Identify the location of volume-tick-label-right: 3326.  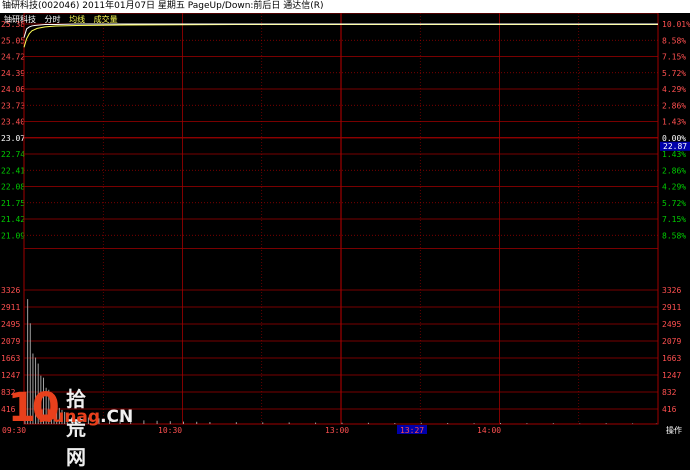
(671, 290).